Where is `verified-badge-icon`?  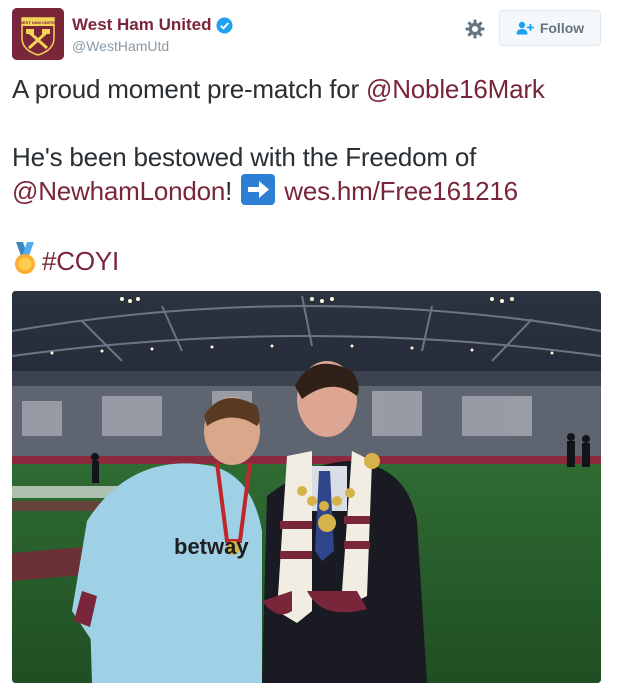 verified-badge-icon is located at coordinates (224, 25).